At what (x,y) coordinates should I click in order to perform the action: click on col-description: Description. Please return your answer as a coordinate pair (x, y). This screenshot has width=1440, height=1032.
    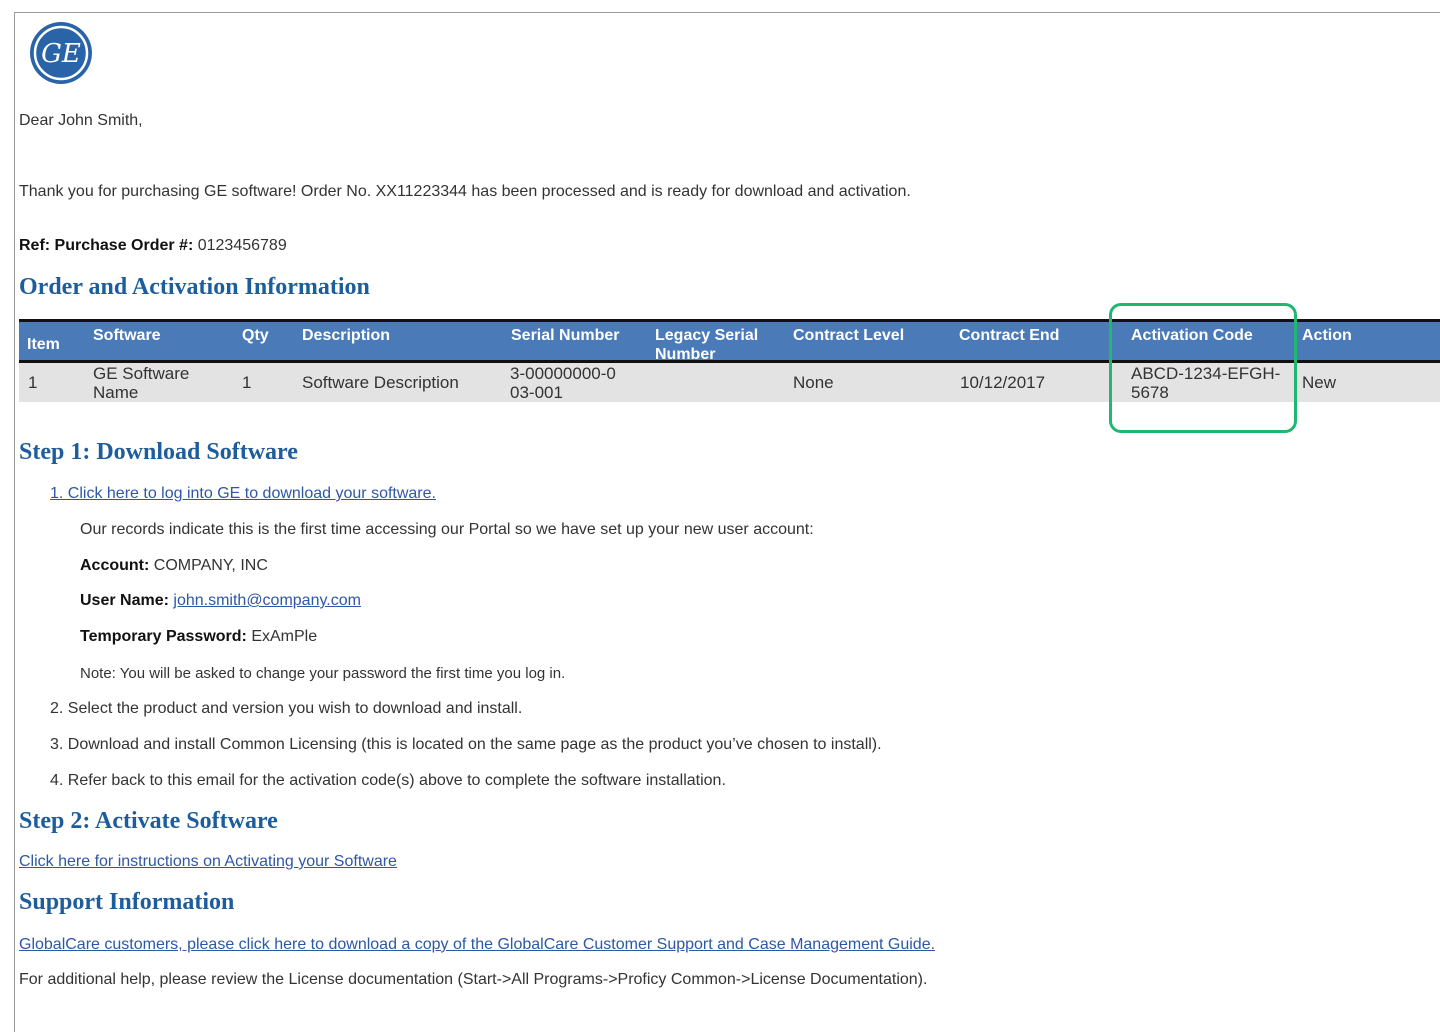
    Looking at the image, I should click on (346, 335).